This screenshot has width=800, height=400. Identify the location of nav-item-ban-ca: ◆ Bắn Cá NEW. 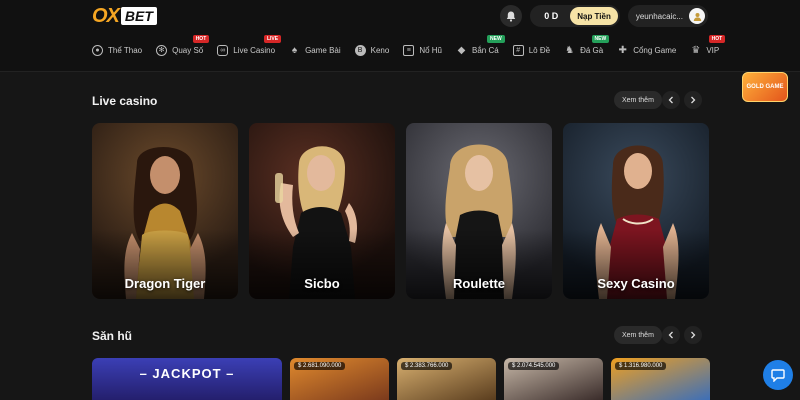
(480, 46).